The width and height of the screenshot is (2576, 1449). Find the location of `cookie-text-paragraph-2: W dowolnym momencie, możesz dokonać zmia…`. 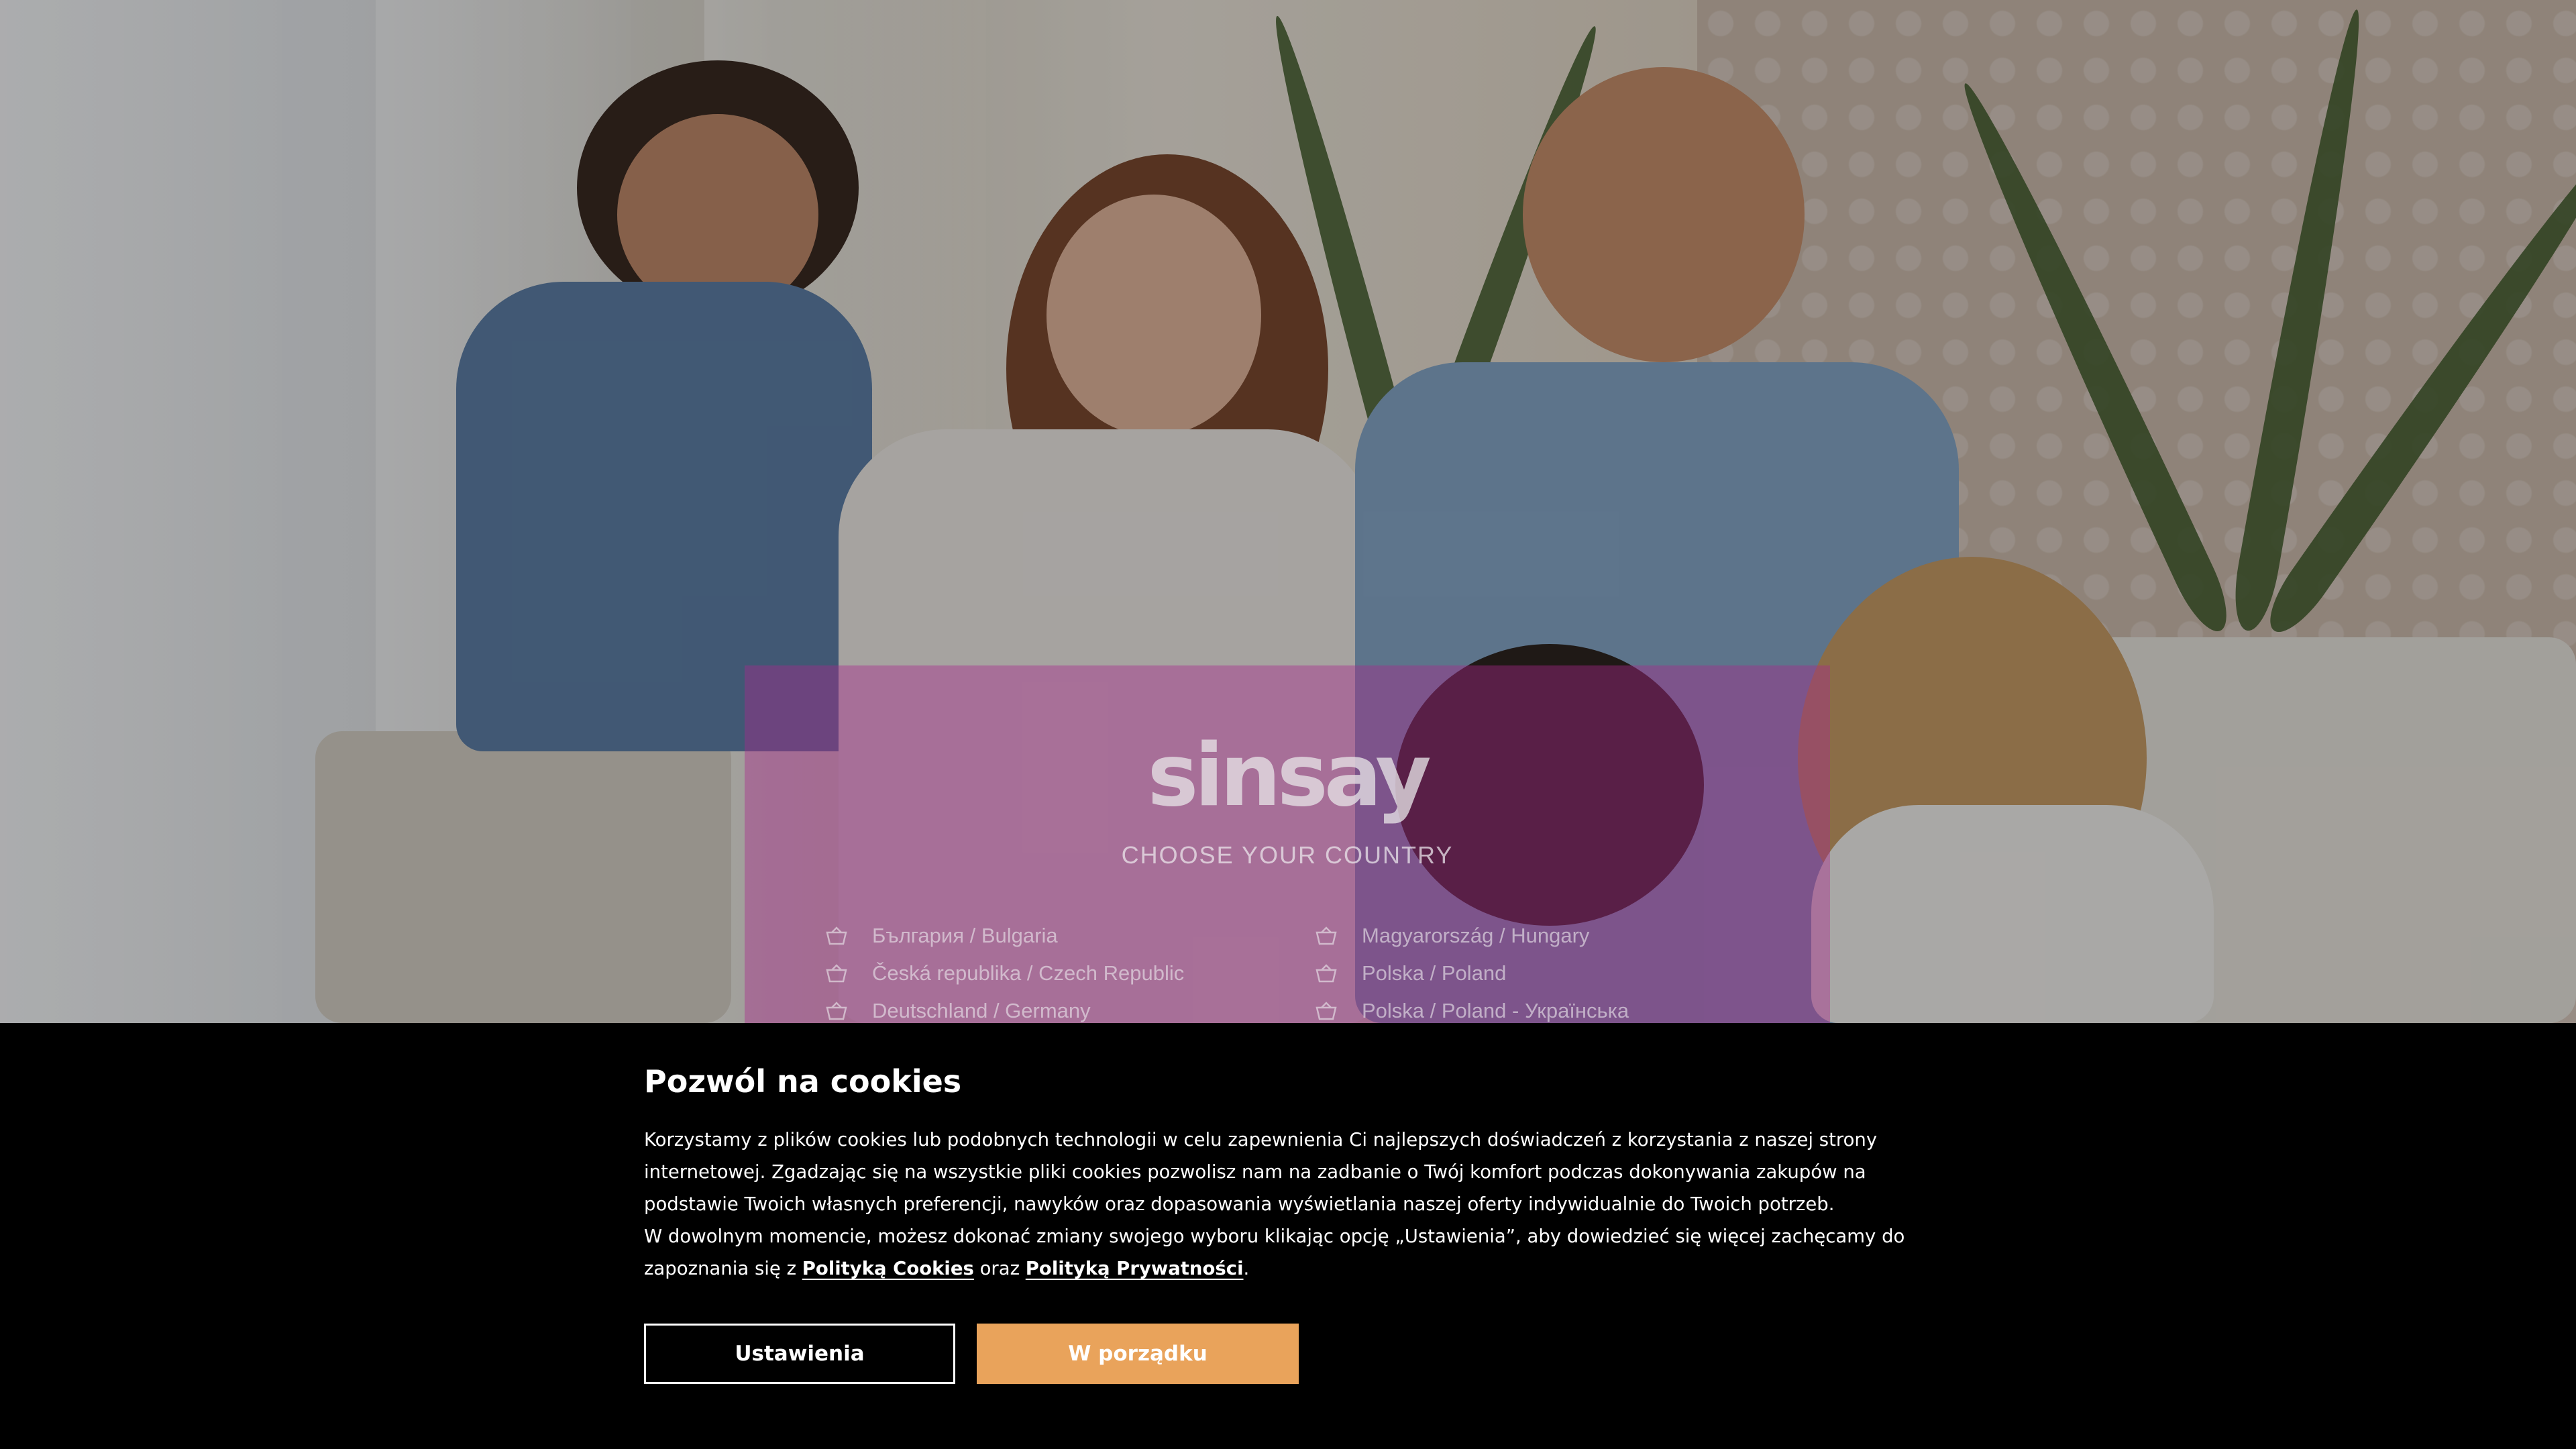

cookie-text-paragraph-2: W dowolnym momencie, możesz dokonać zmia… is located at coordinates (1281, 1252).